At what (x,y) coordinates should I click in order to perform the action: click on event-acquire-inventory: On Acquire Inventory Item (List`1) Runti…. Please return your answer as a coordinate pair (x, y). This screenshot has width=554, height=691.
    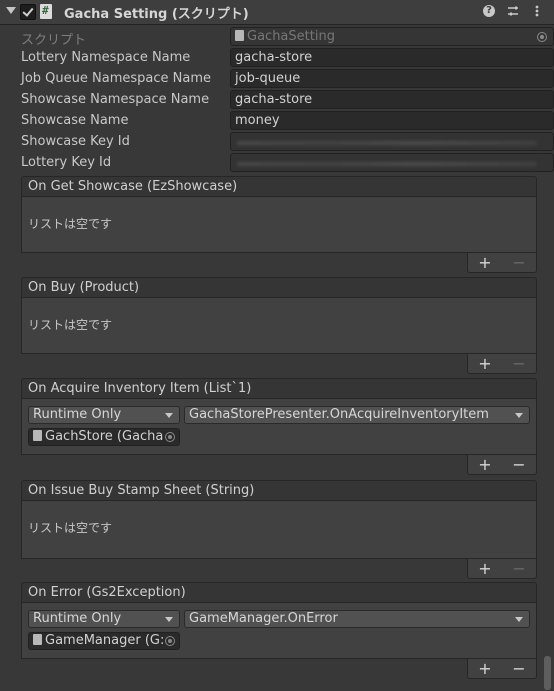
    Looking at the image, I should click on (279, 426).